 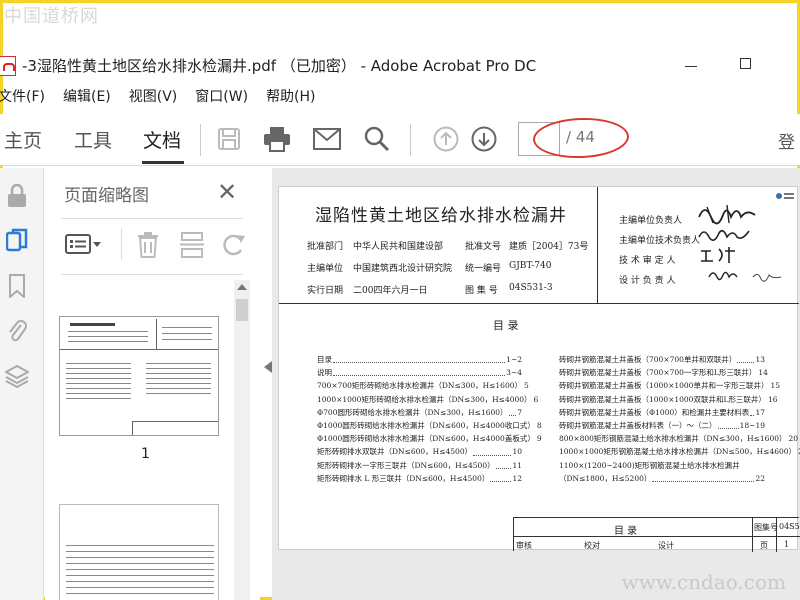 I want to click on approve-doc: 建质［2004］73号, so click(x=549, y=247).